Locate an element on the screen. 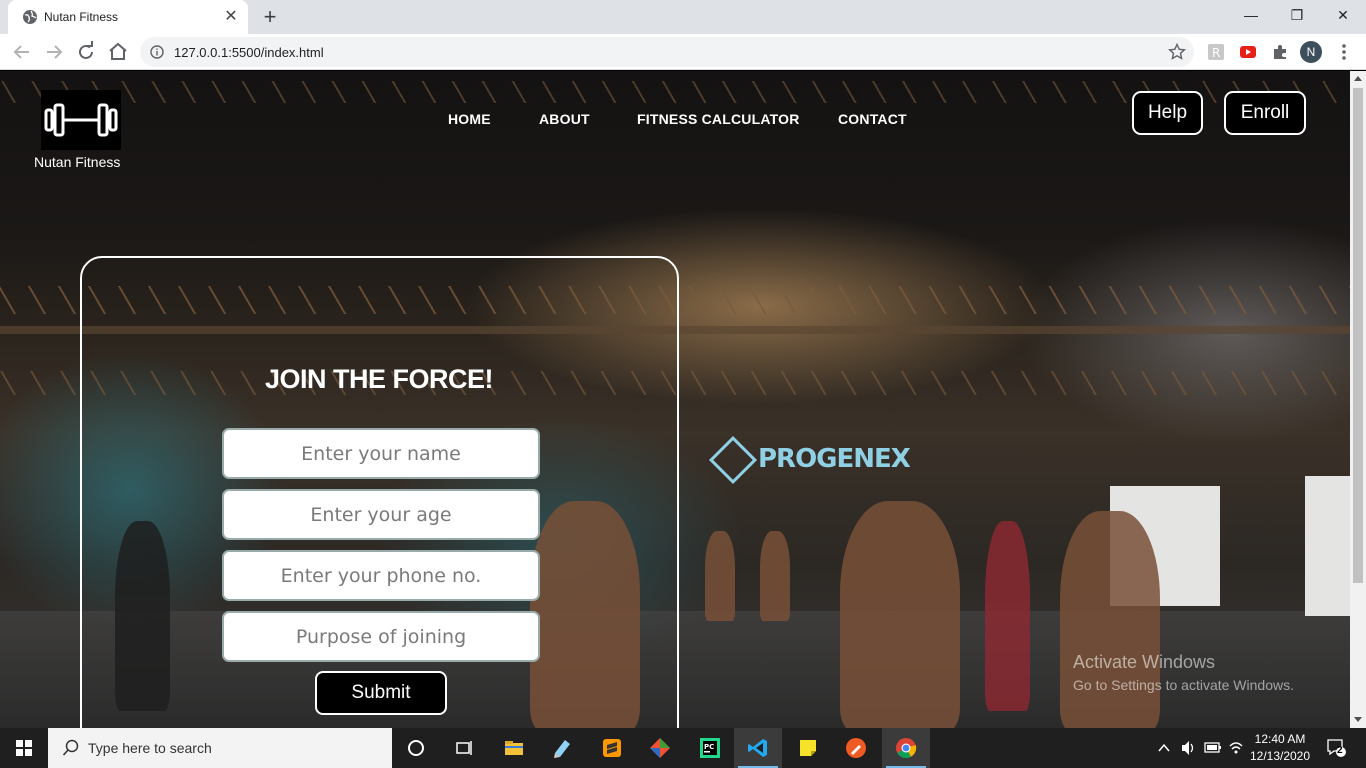  profile-avatar: N is located at coordinates (1311, 52).